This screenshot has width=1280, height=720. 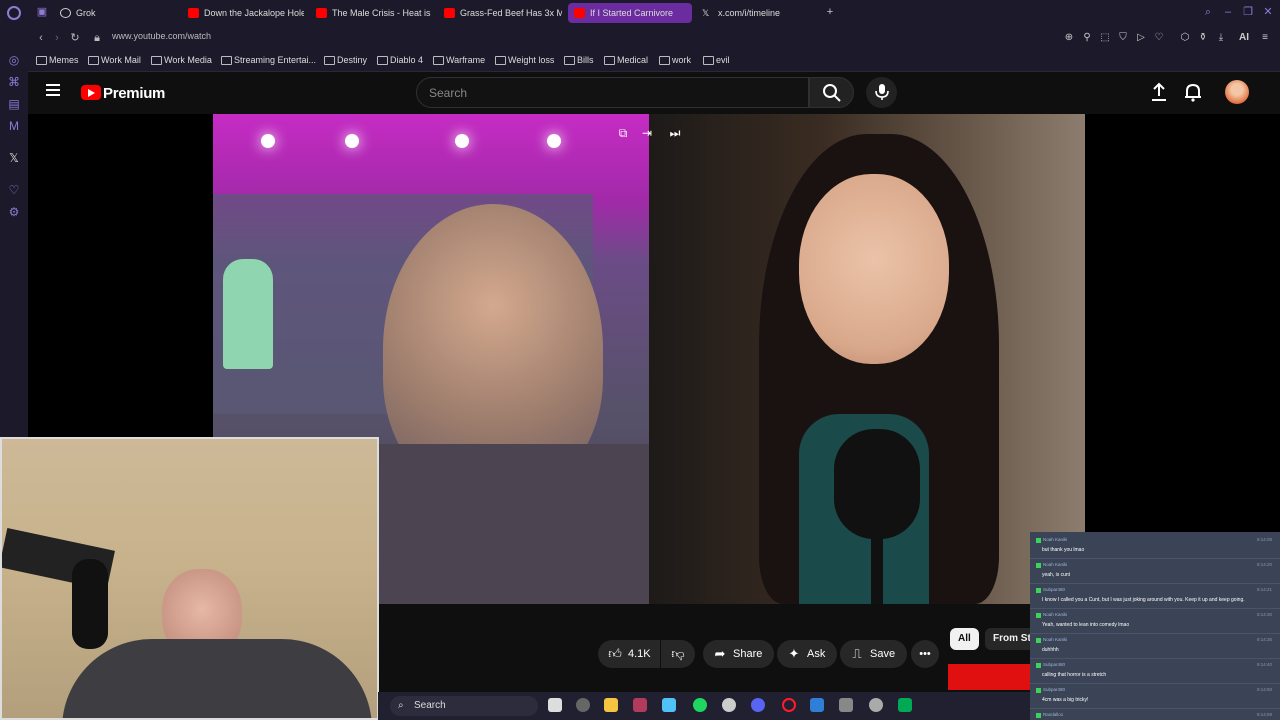 I want to click on taskbar-search: ⌕ Search, so click(x=464, y=706).